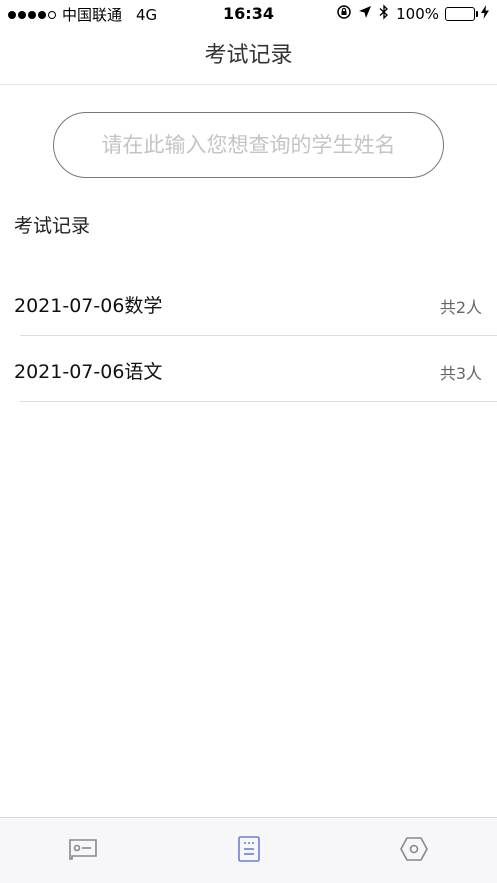 The width and height of the screenshot is (497, 883). I want to click on battery-icon, so click(461, 14).